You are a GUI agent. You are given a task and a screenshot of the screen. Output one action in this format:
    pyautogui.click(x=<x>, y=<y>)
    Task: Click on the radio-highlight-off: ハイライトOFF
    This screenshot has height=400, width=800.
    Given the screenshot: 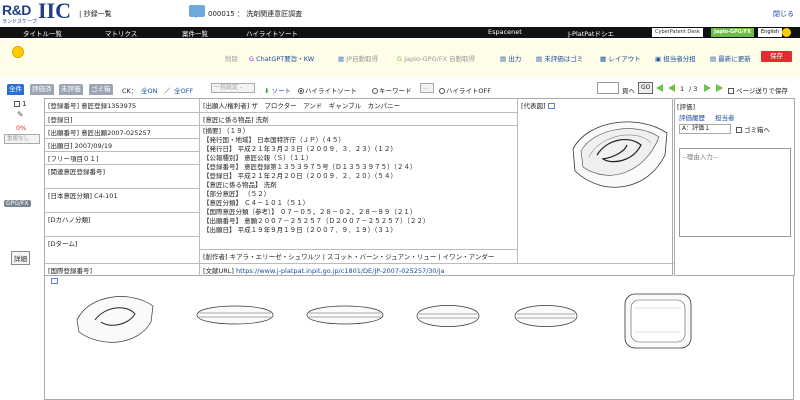 What is the action you would take?
    pyautogui.click(x=465, y=90)
    